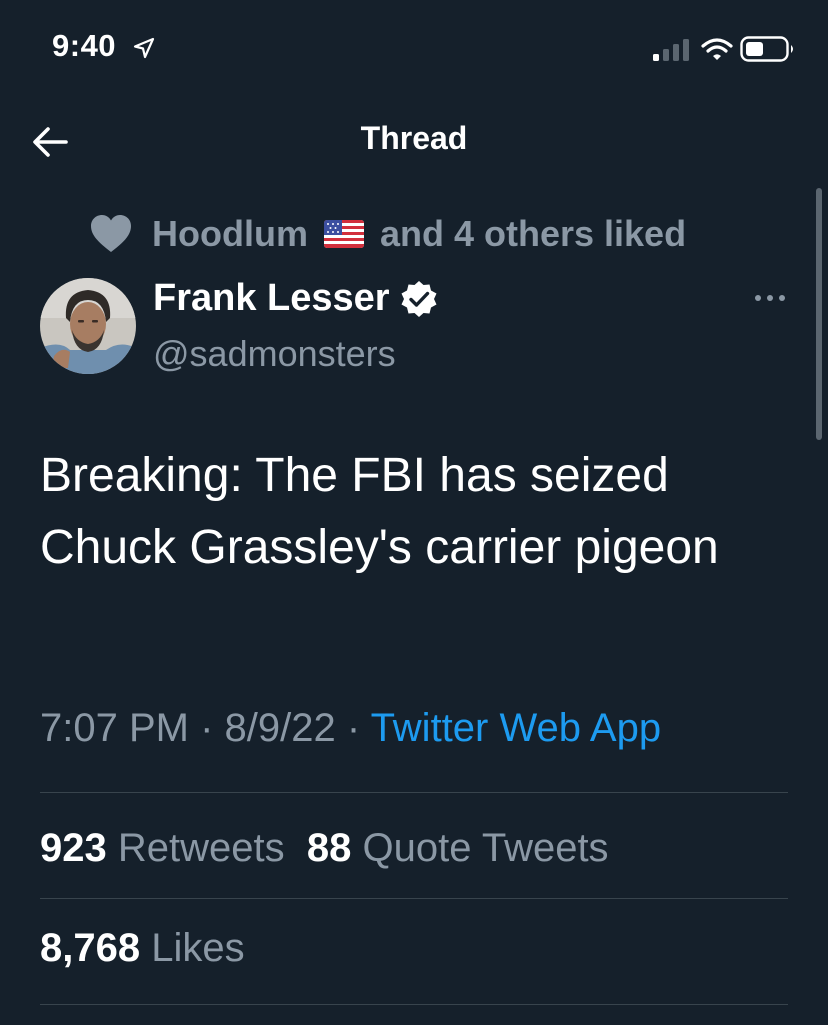 The image size is (828, 1025). I want to click on tweet-source-link: Twitter Web App, so click(516, 728).